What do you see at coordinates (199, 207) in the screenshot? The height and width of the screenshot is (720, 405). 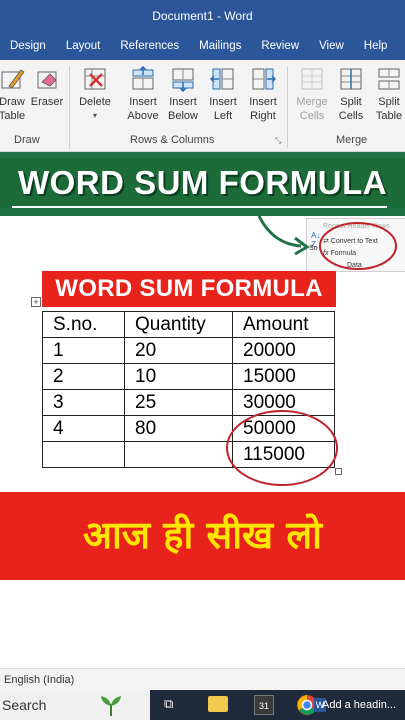 I see `banner-underline` at bounding box center [199, 207].